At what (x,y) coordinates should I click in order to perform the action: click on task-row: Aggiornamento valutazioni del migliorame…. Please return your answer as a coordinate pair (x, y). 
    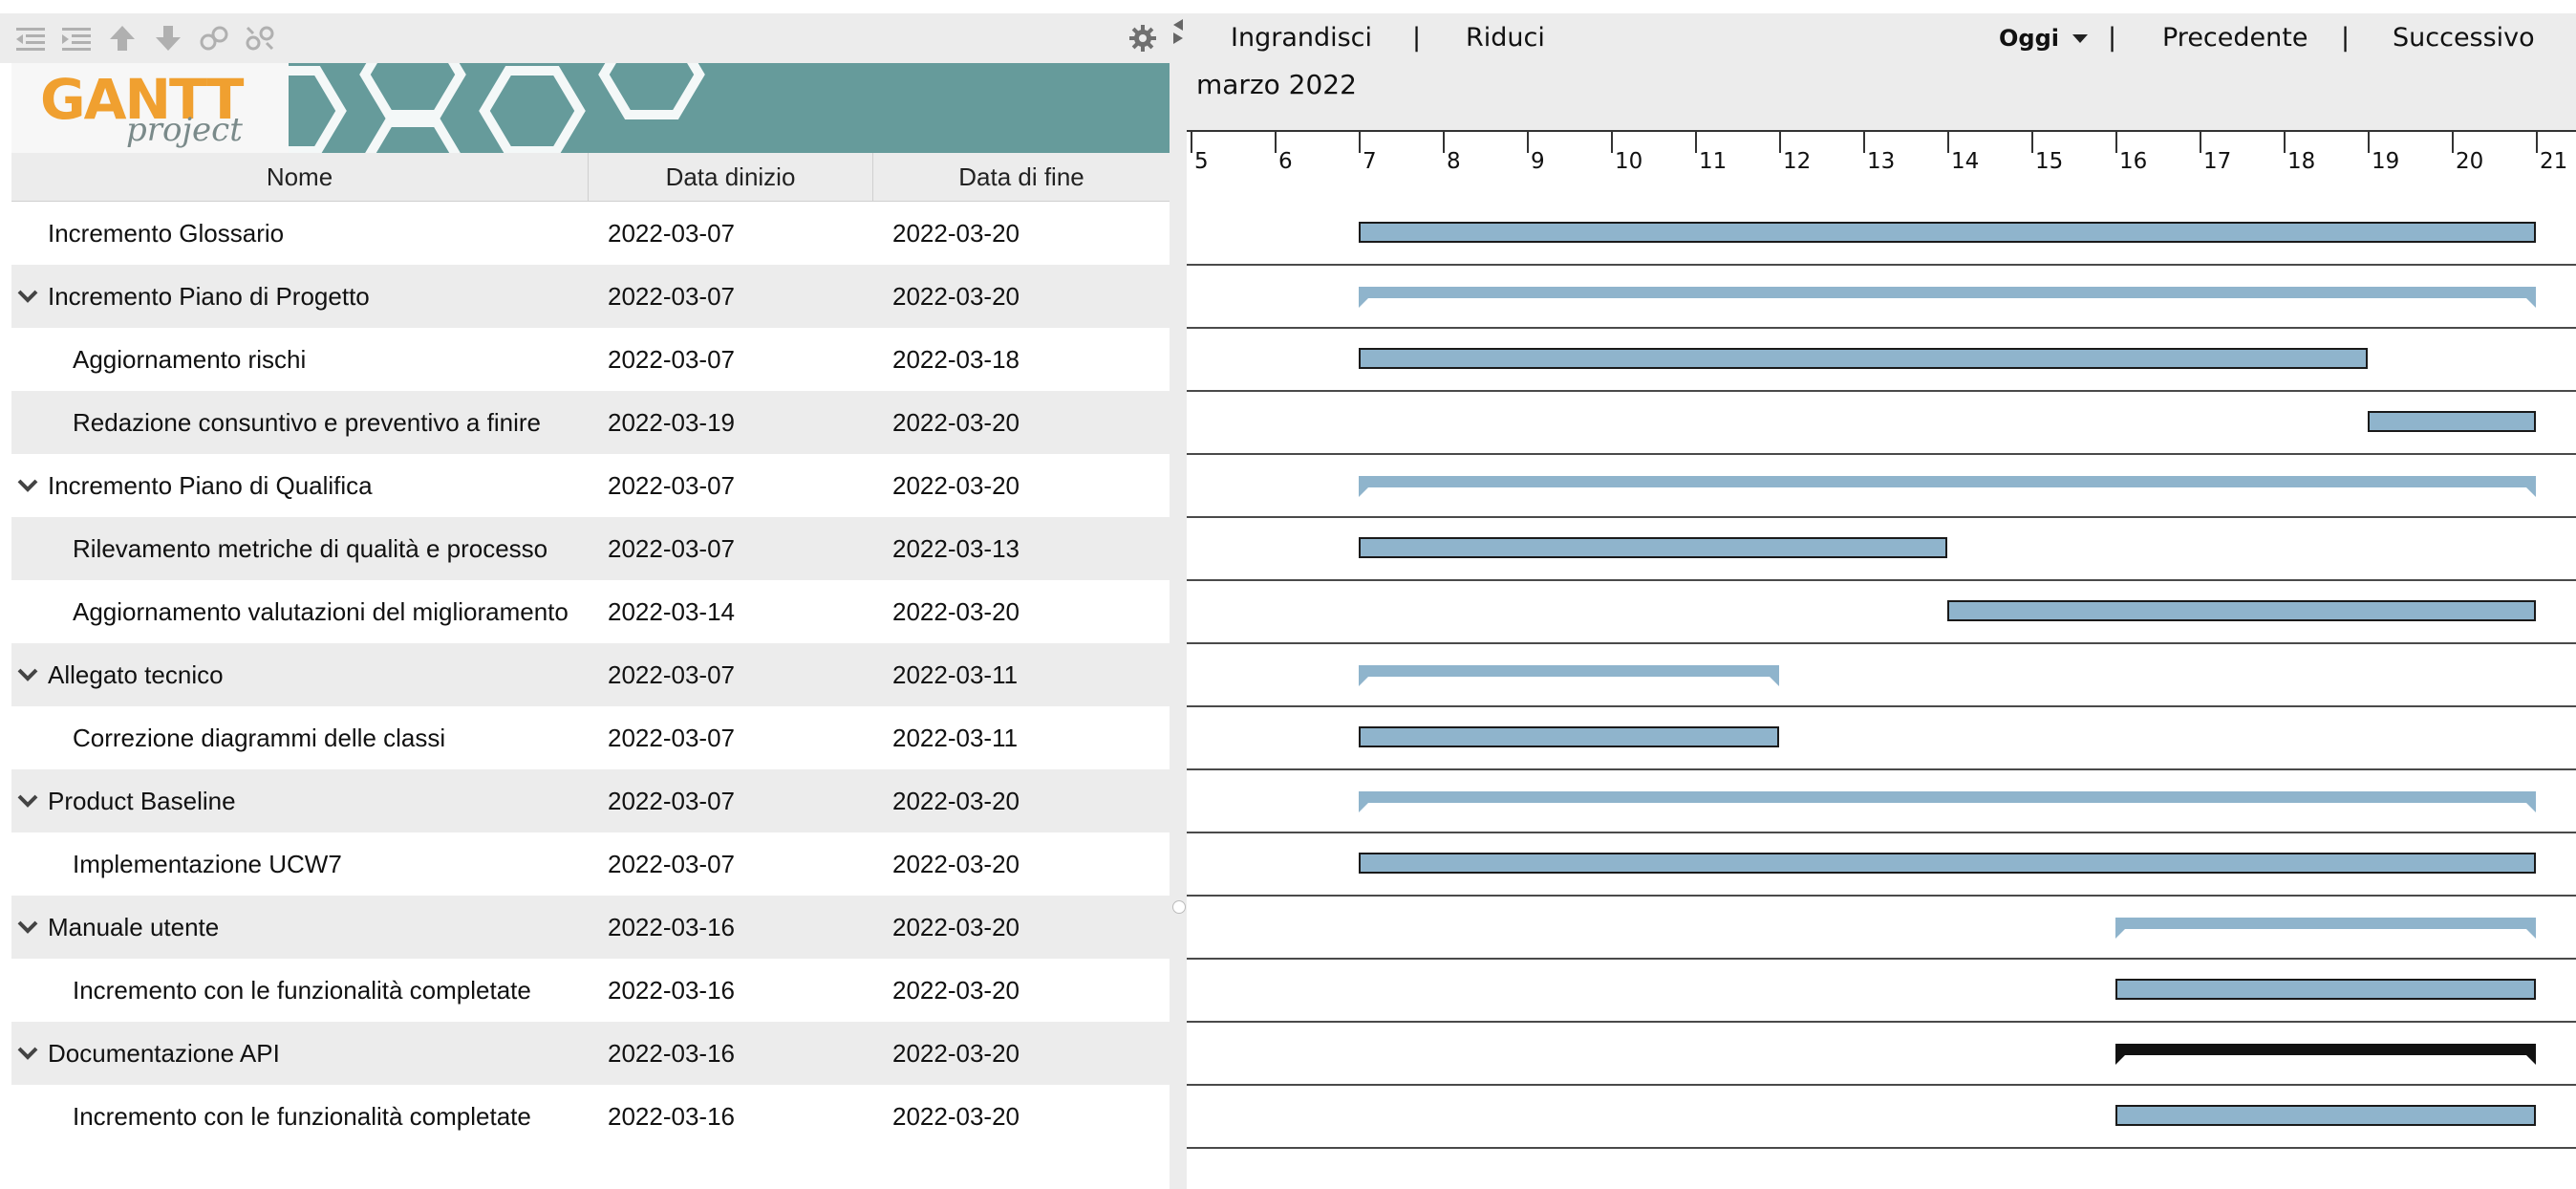
    Looking at the image, I should click on (590, 612).